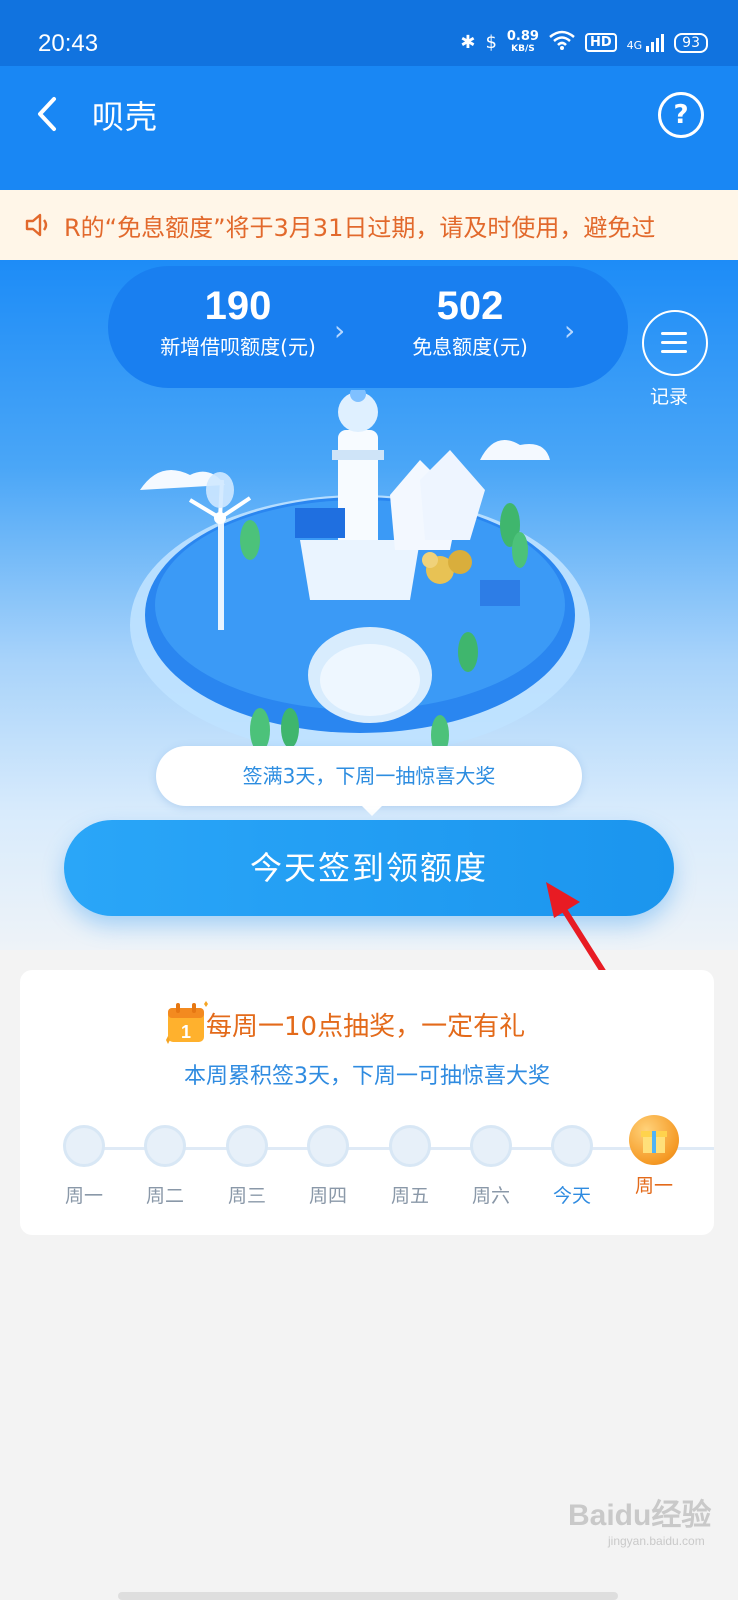 The width and height of the screenshot is (738, 1600). What do you see at coordinates (491, 42) in the screenshot?
I see `shield-dollar-icon: $` at bounding box center [491, 42].